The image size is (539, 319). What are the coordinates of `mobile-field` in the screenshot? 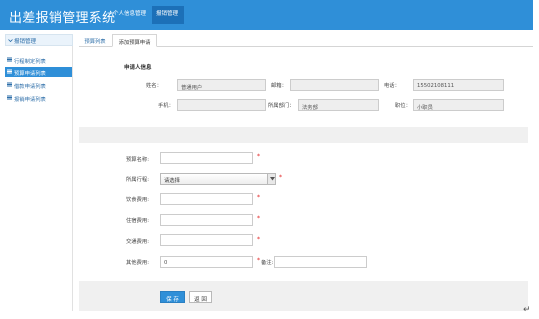 It's located at (221, 105).